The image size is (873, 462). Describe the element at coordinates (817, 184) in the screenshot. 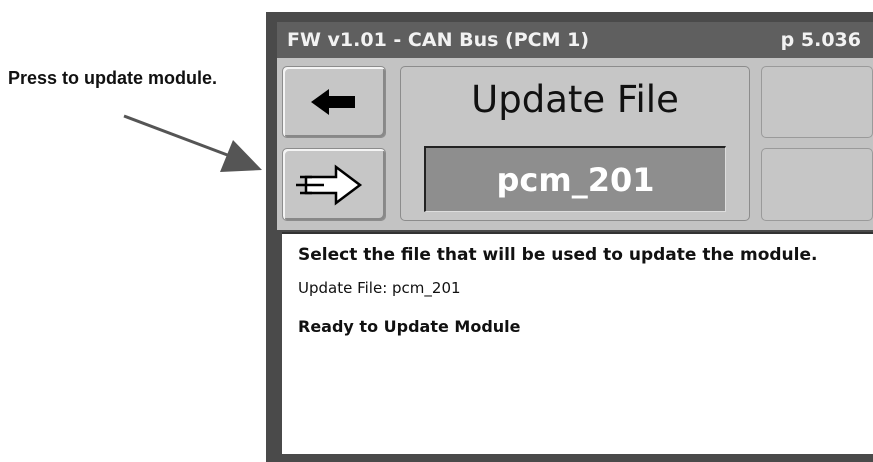

I see `blank-button-bottom` at that location.